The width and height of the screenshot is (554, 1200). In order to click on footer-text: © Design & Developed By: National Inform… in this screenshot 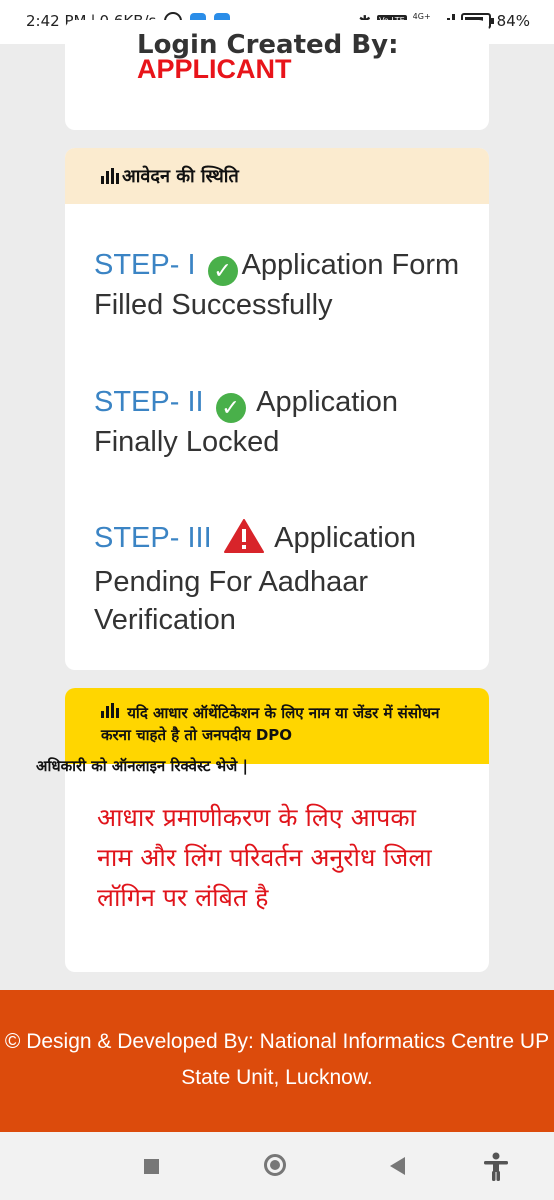, I will do `click(277, 1059)`.